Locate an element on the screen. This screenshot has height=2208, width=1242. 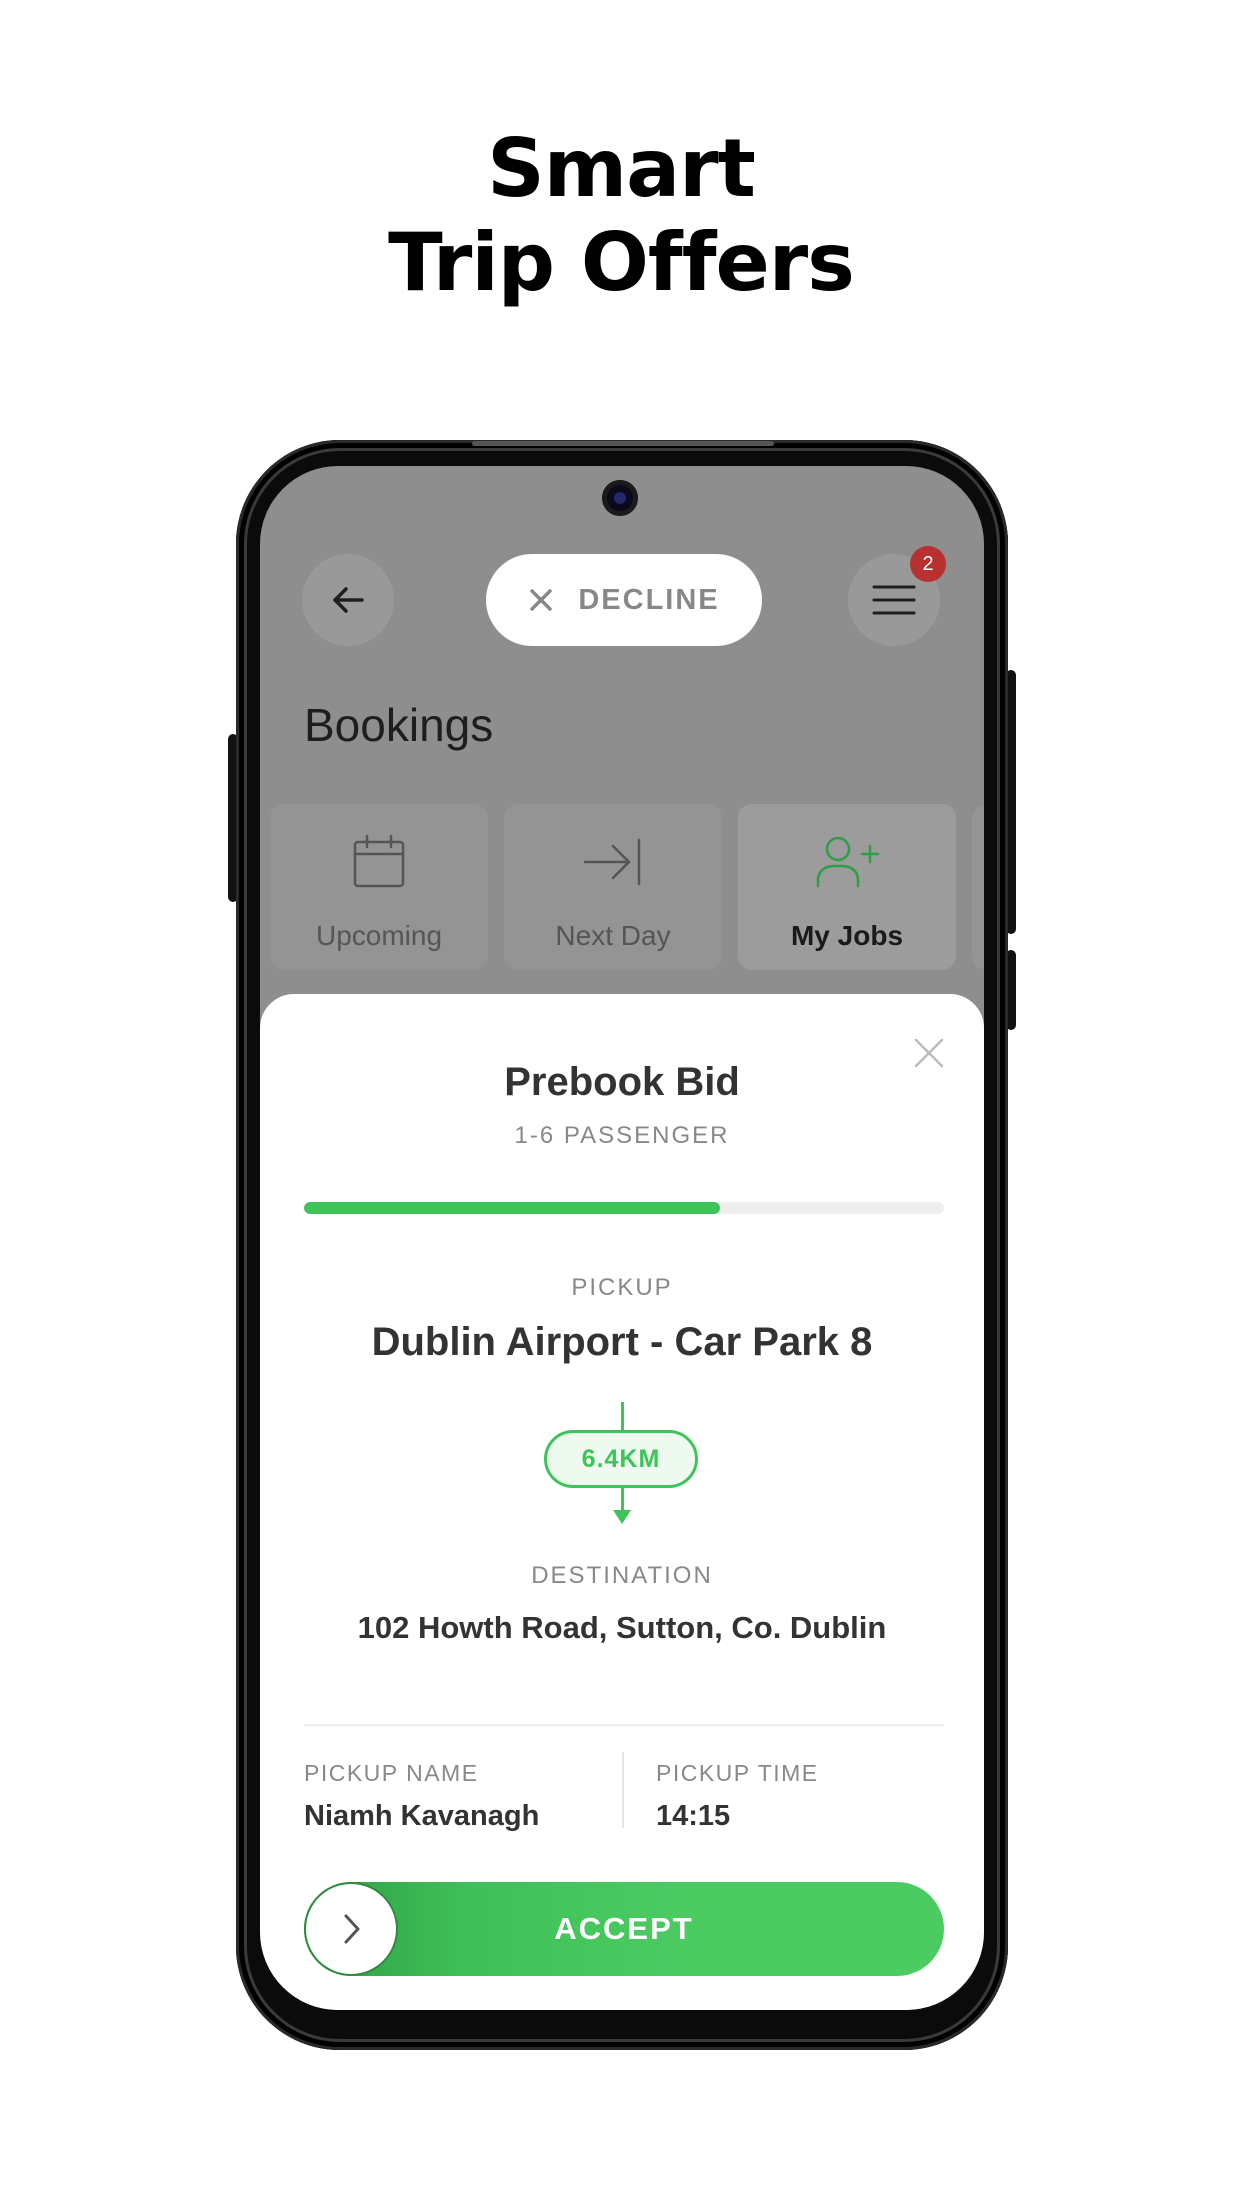
divider is located at coordinates (624, 1725).